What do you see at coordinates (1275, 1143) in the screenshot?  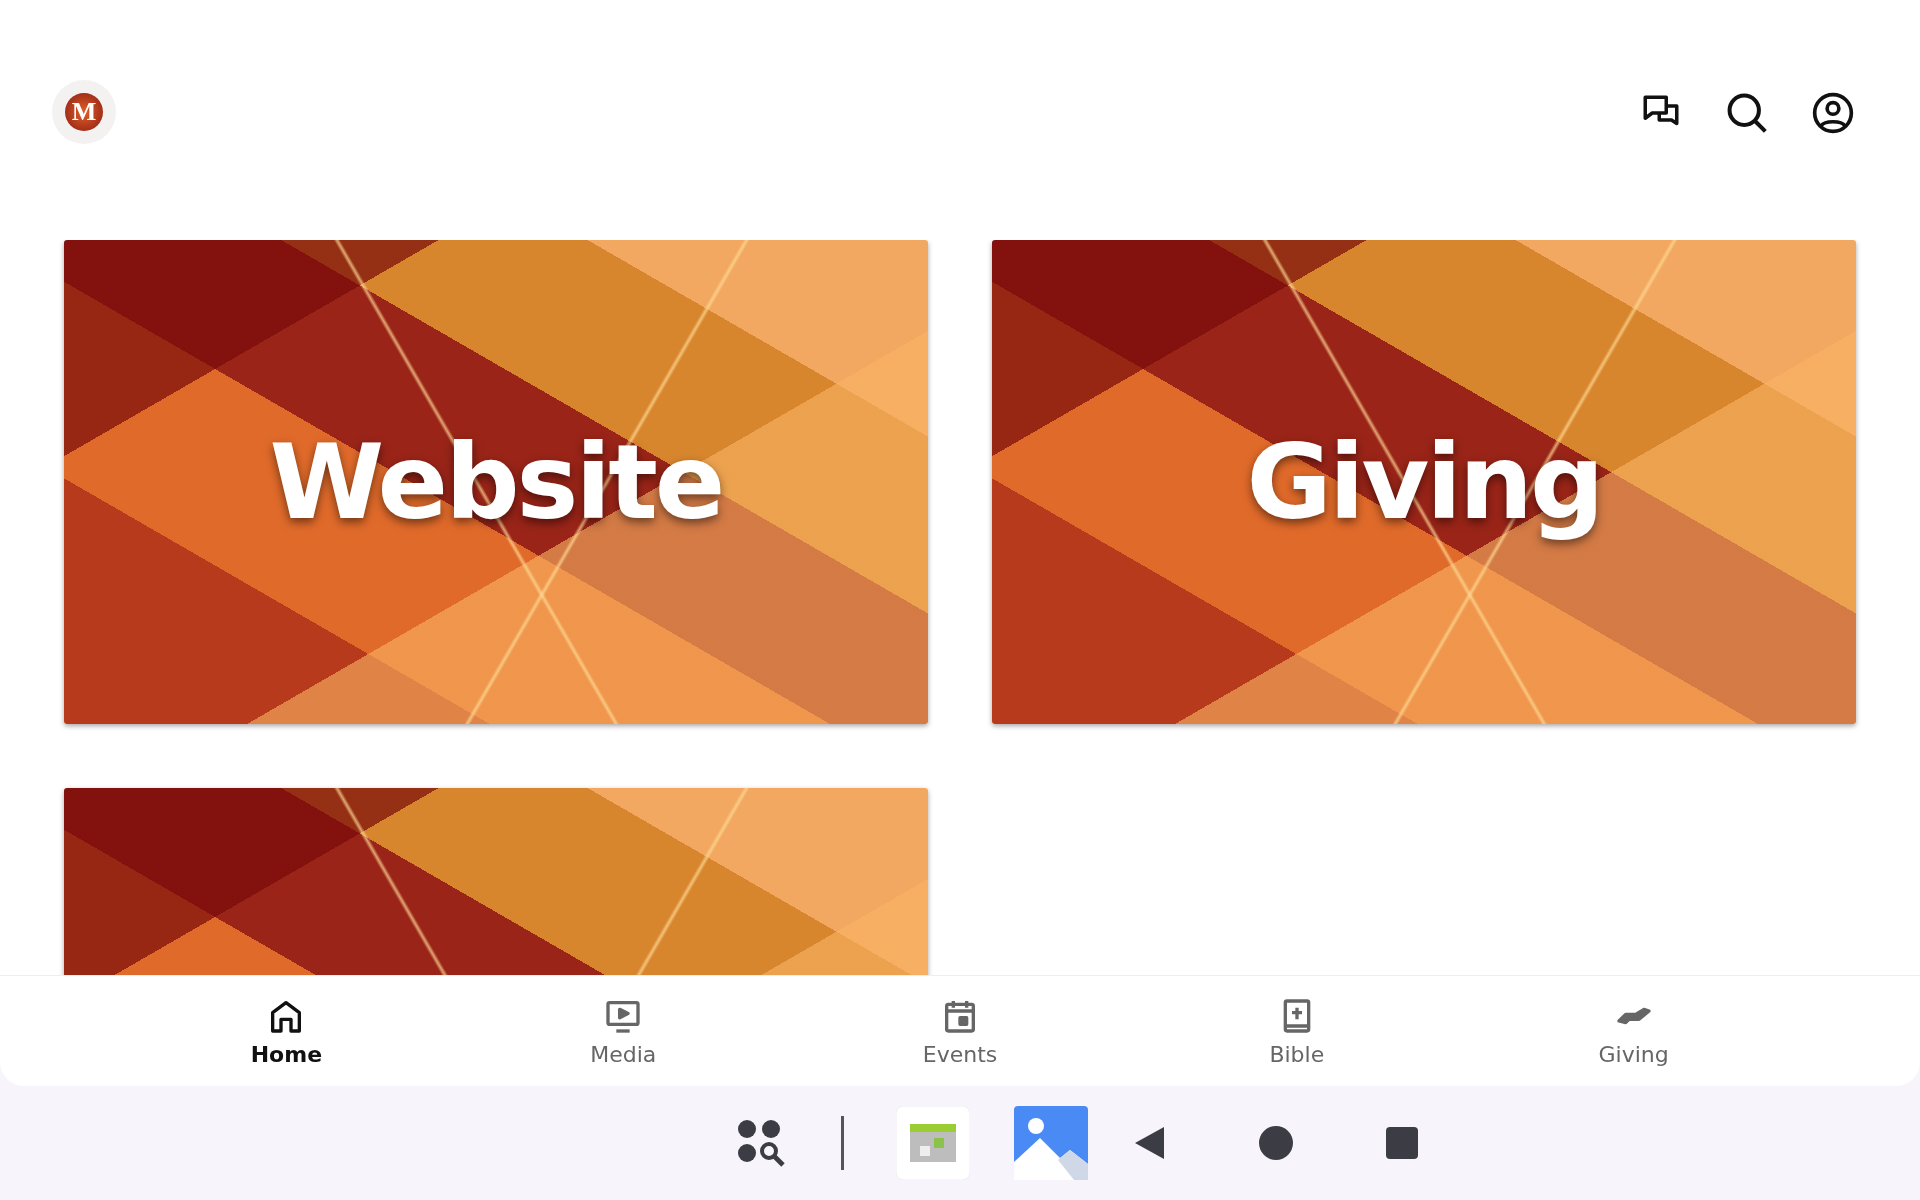 I see `home-button-icon` at bounding box center [1275, 1143].